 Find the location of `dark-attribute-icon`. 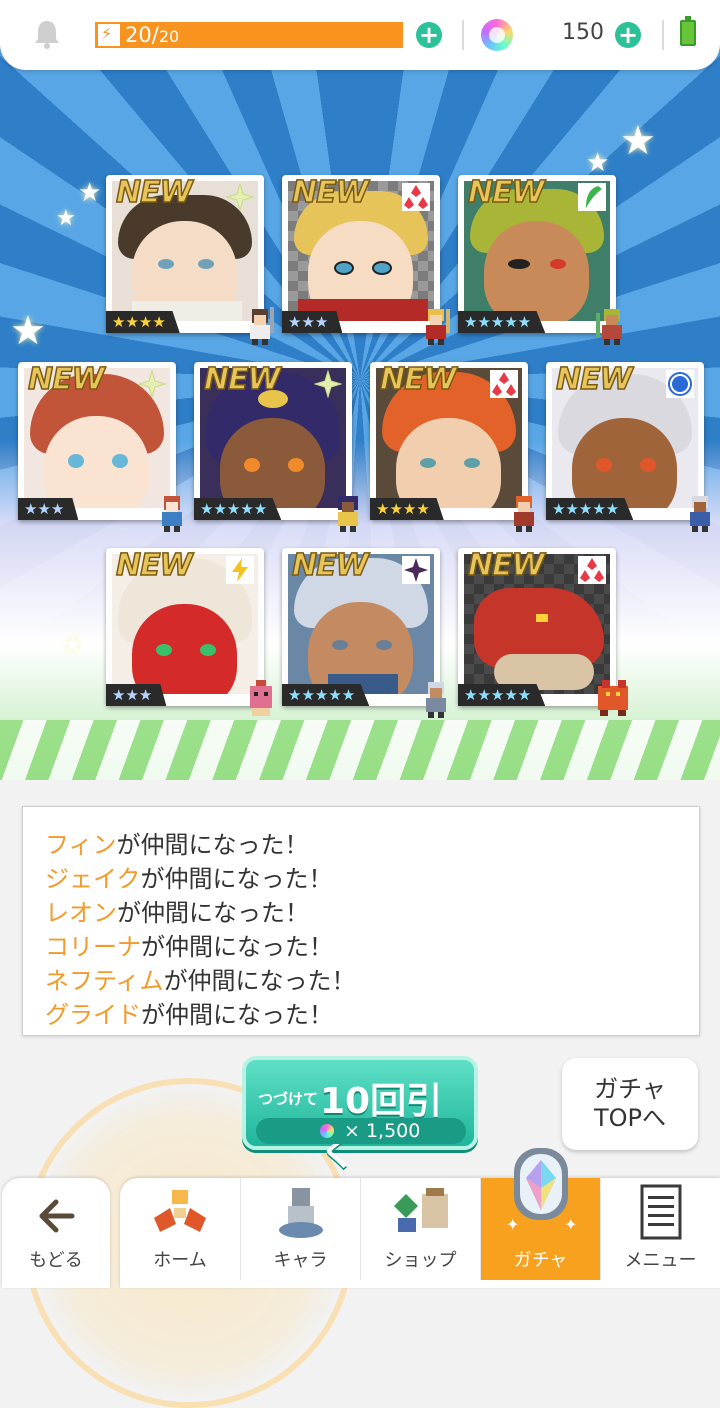

dark-attribute-icon is located at coordinates (416, 570).